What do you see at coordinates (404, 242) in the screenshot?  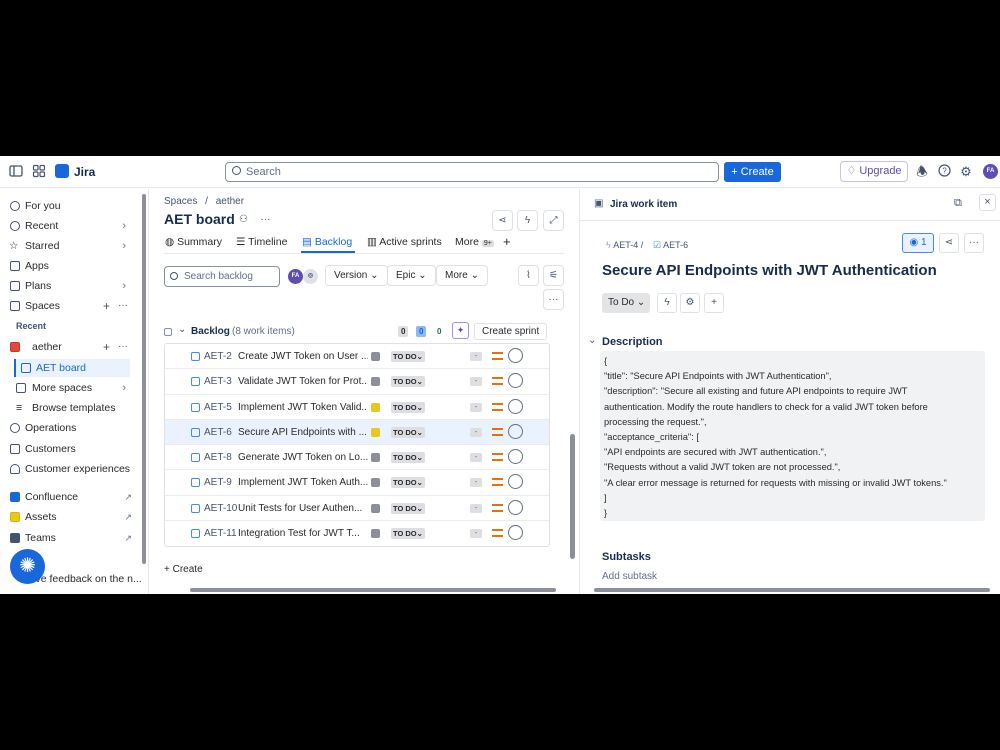 I see `tab-active-sprints: ▥ Active sprints` at bounding box center [404, 242].